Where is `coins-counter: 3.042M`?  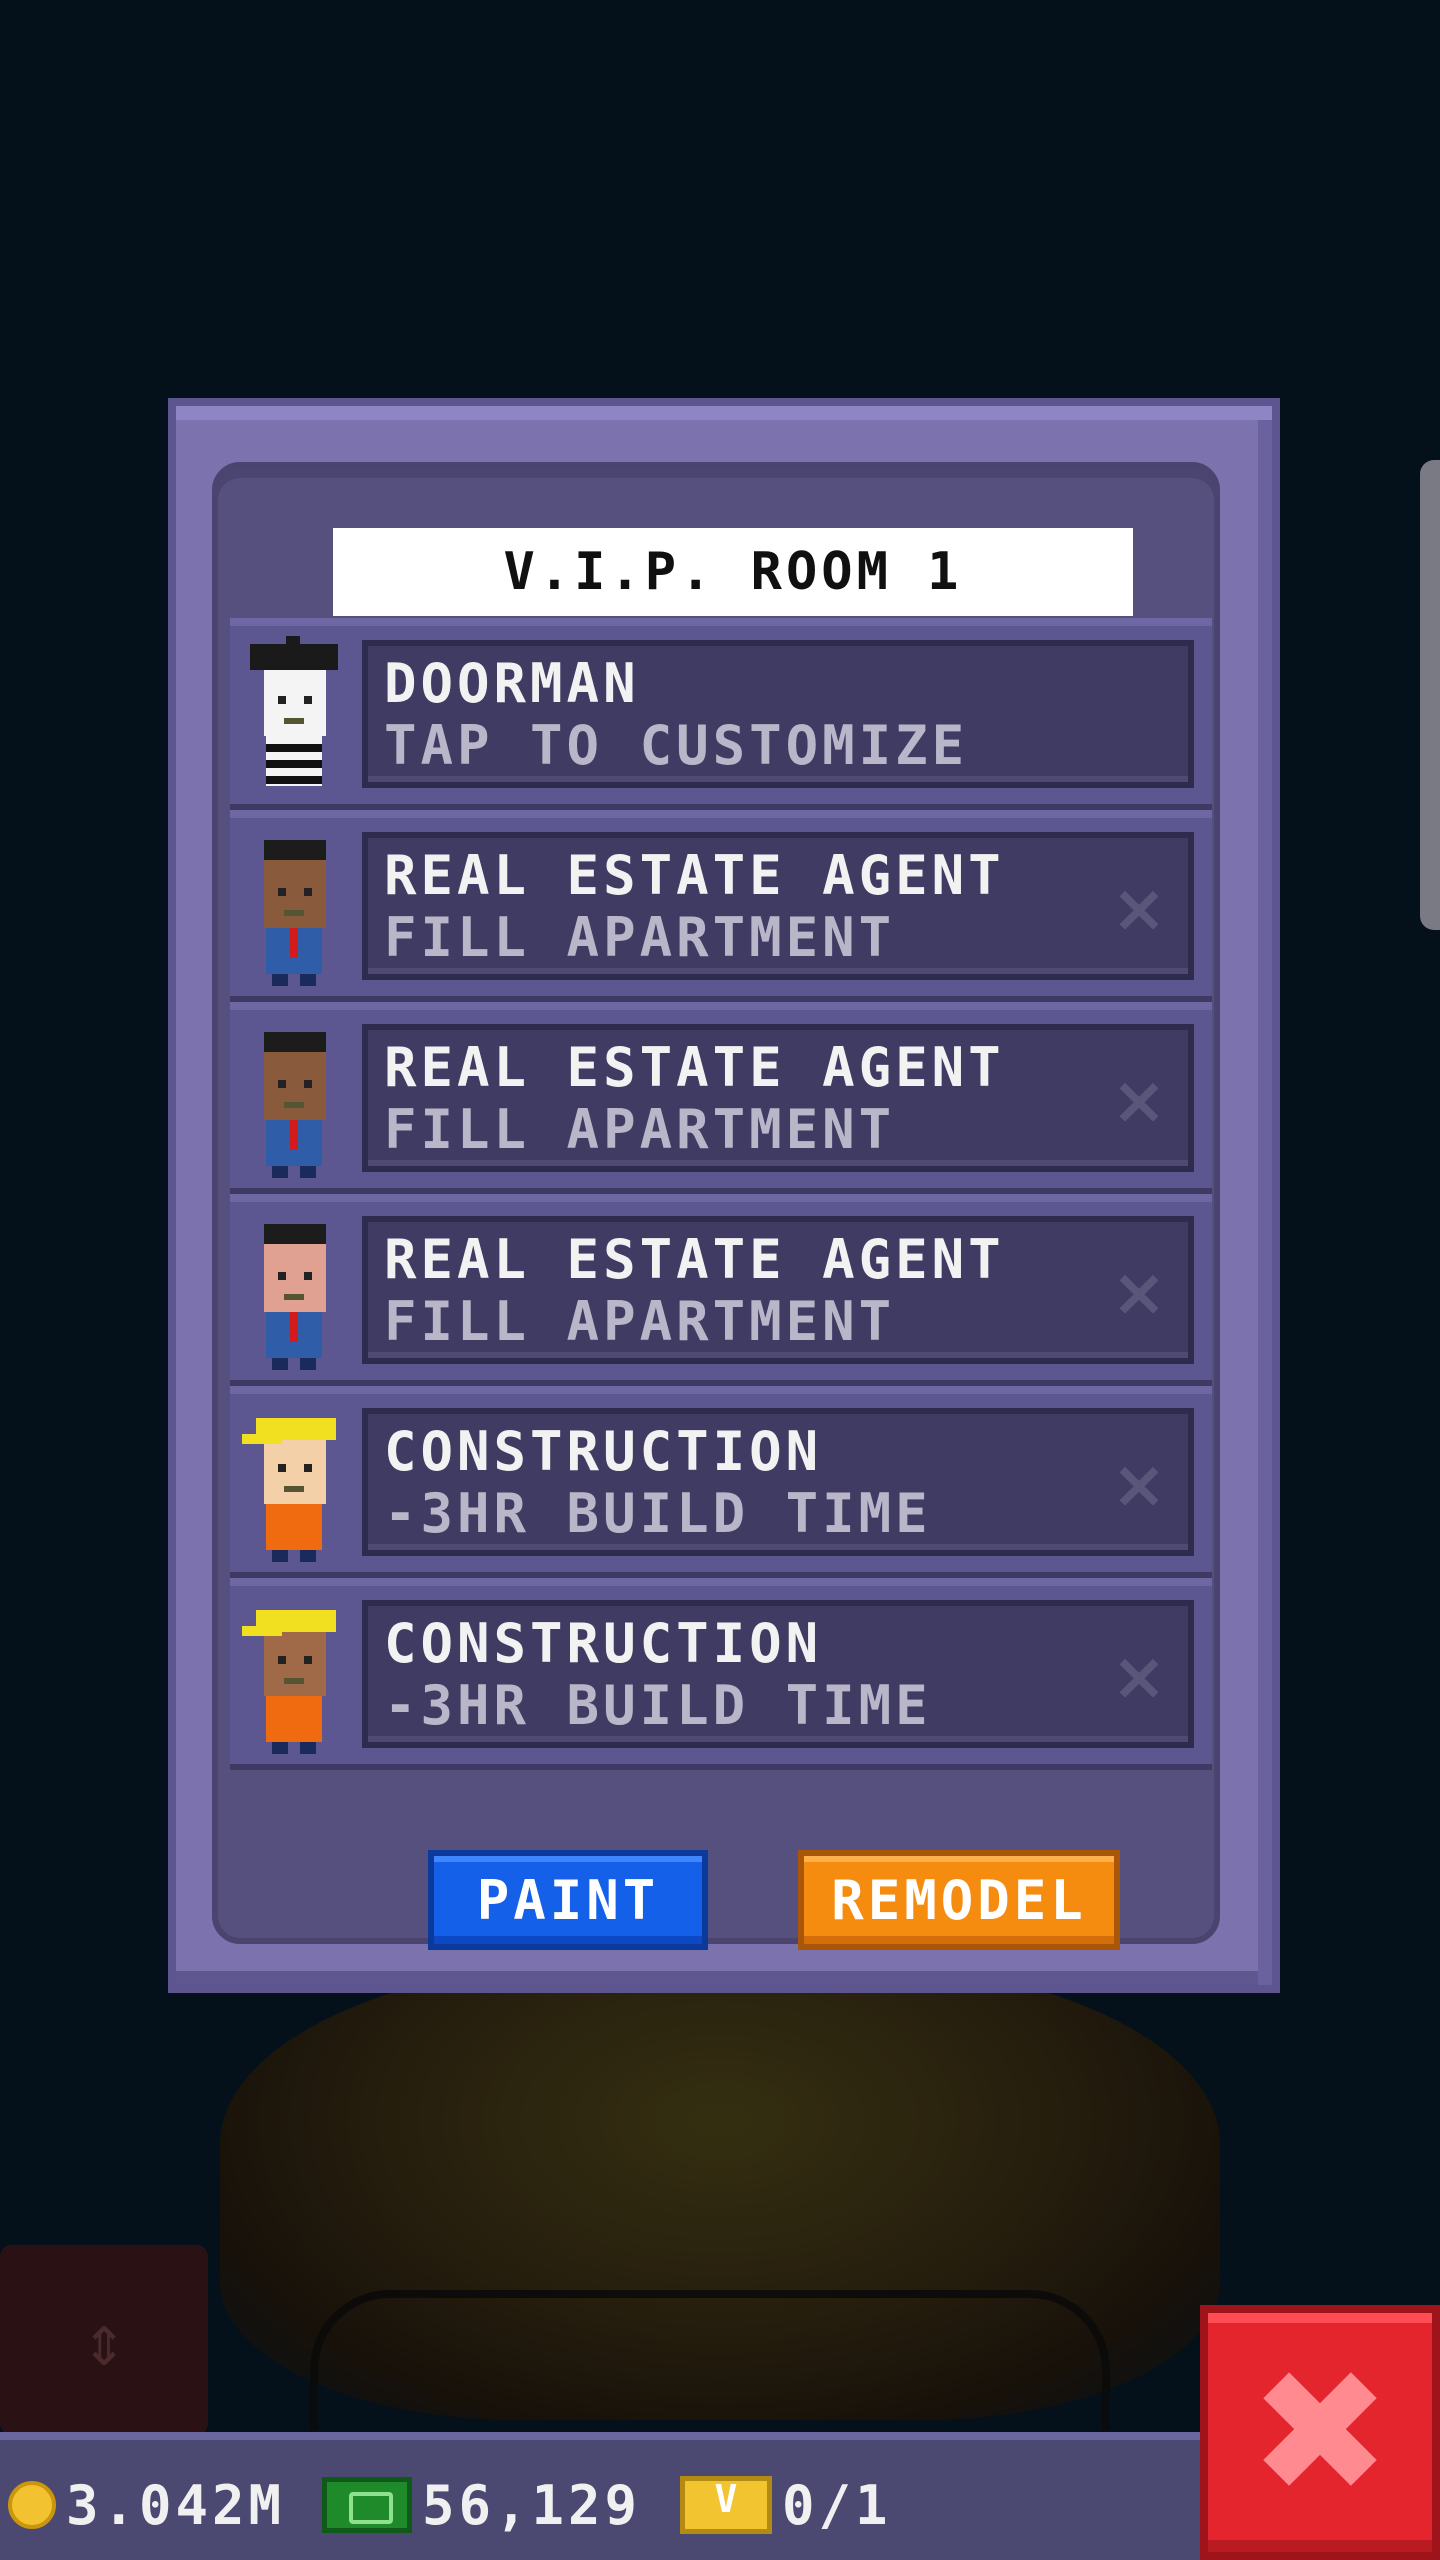 coins-counter: 3.042M is located at coordinates (146, 2505).